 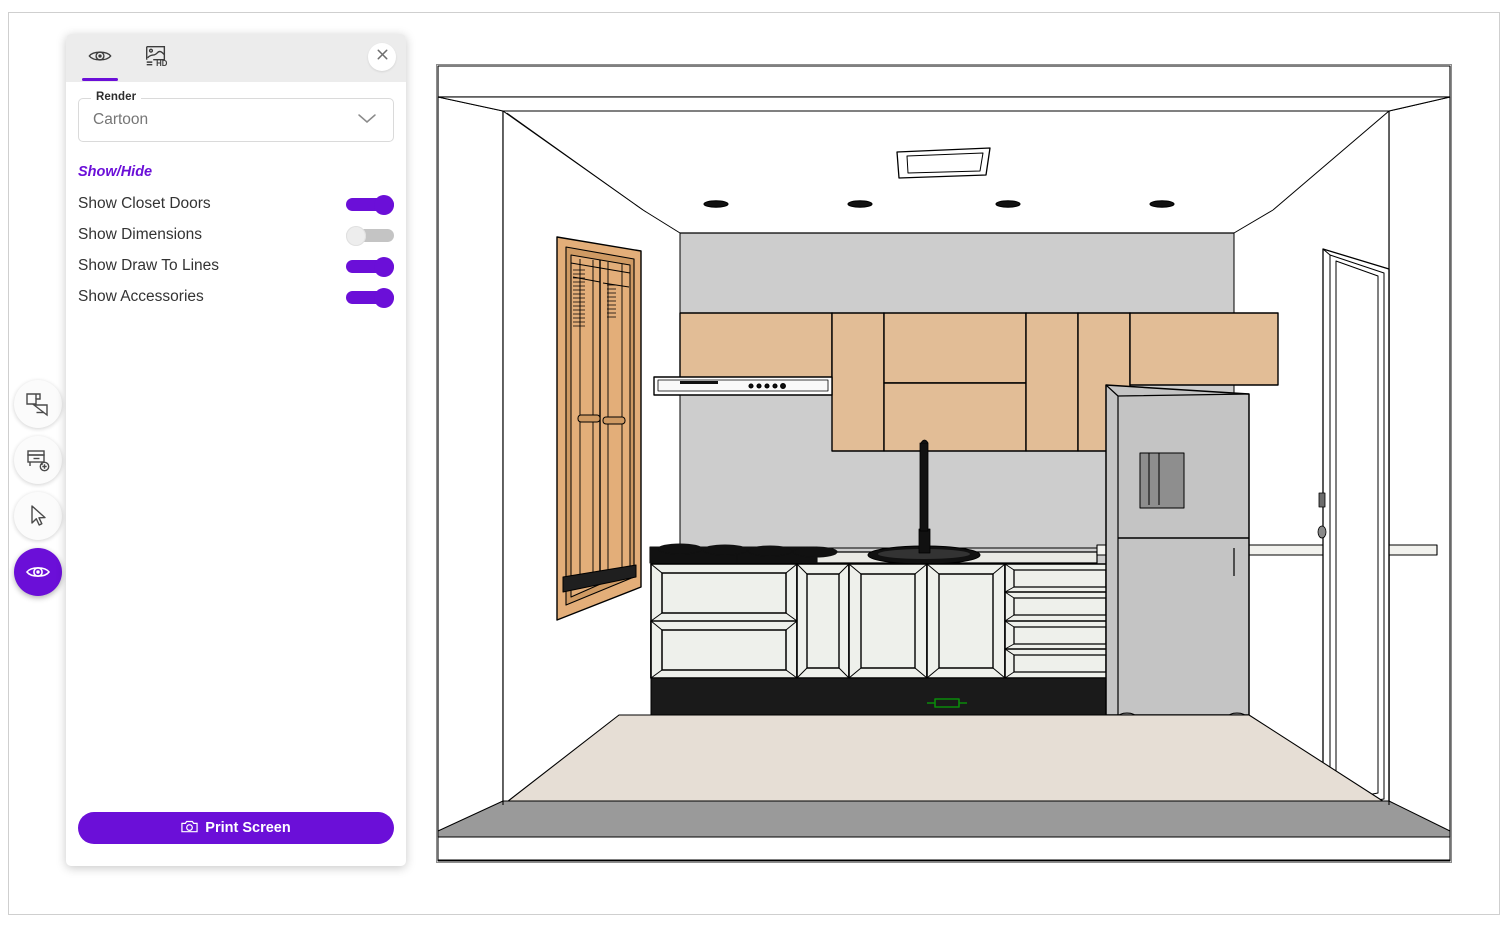 I want to click on close-panel-button, so click(x=382, y=57).